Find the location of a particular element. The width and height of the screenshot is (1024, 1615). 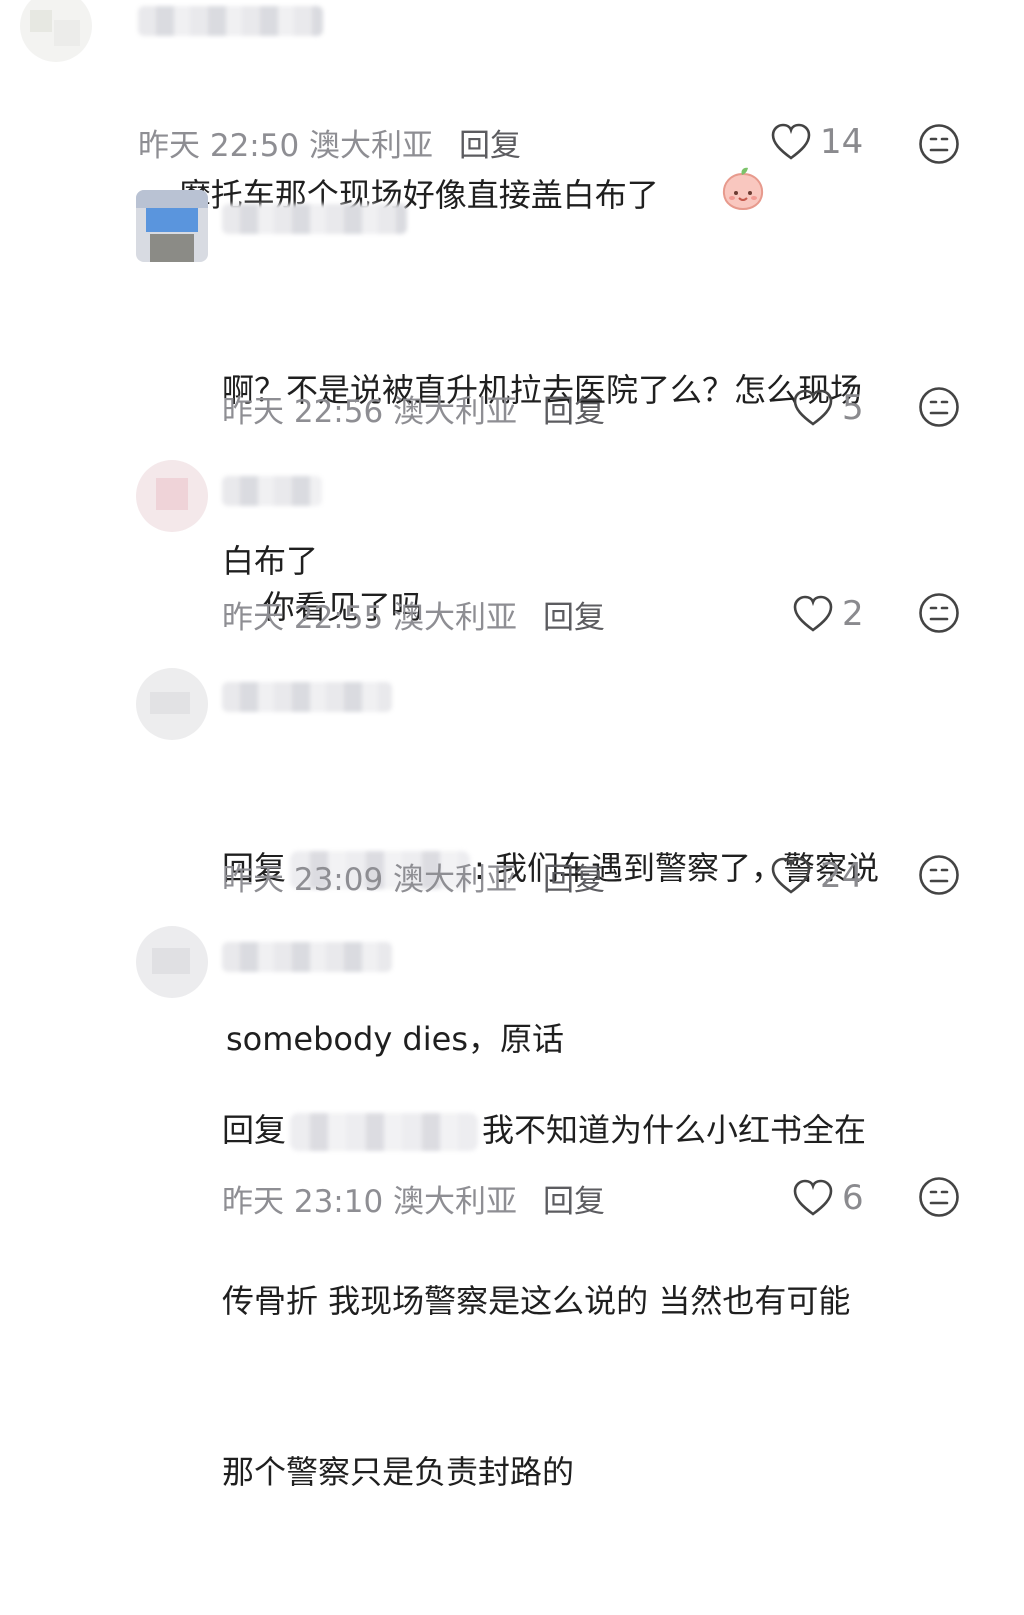

like-button: 2 is located at coordinates (828, 614).